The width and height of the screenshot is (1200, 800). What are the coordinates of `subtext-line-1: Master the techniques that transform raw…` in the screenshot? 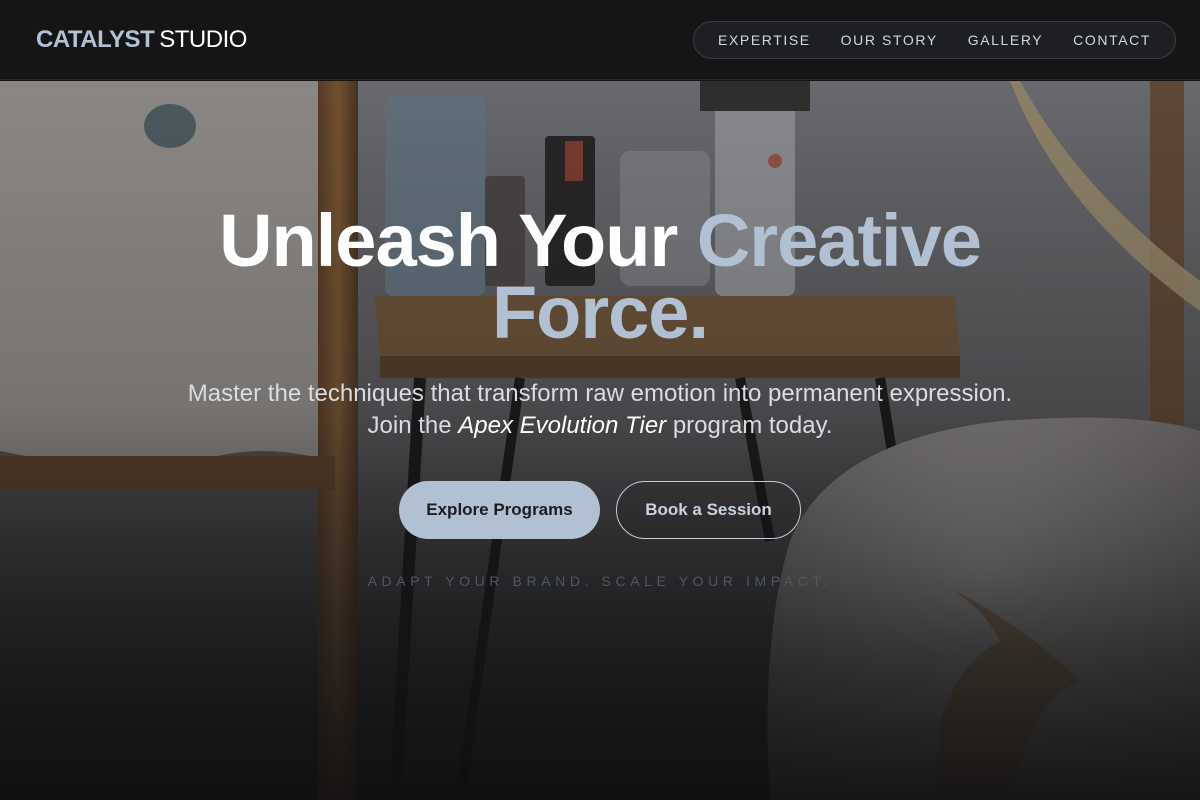 It's located at (600, 393).